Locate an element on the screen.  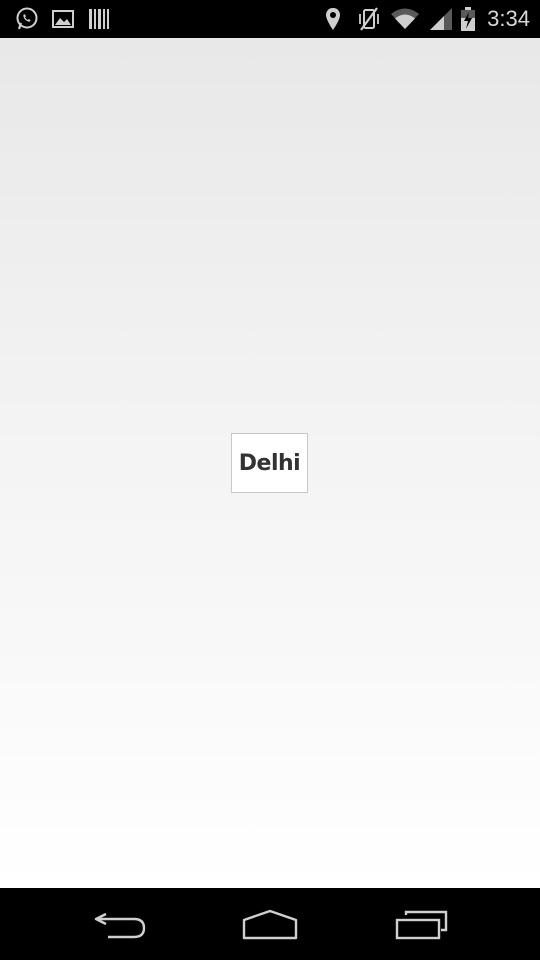
signal-icon is located at coordinates (441, 19).